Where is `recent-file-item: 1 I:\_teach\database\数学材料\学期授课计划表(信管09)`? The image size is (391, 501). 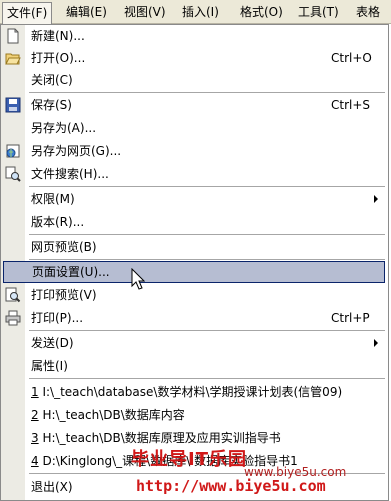
recent-file-item: 1 I:\_teach\database\数学材料\学期授课计划表(信管09) is located at coordinates (194, 392).